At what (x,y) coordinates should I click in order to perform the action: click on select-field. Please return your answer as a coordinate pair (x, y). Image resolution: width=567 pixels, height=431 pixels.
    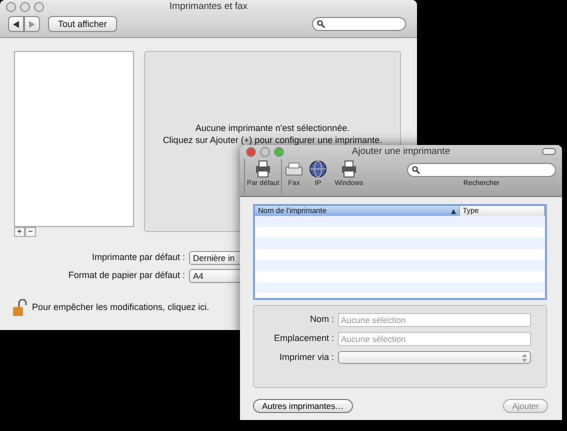
    Looking at the image, I should click on (434, 357).